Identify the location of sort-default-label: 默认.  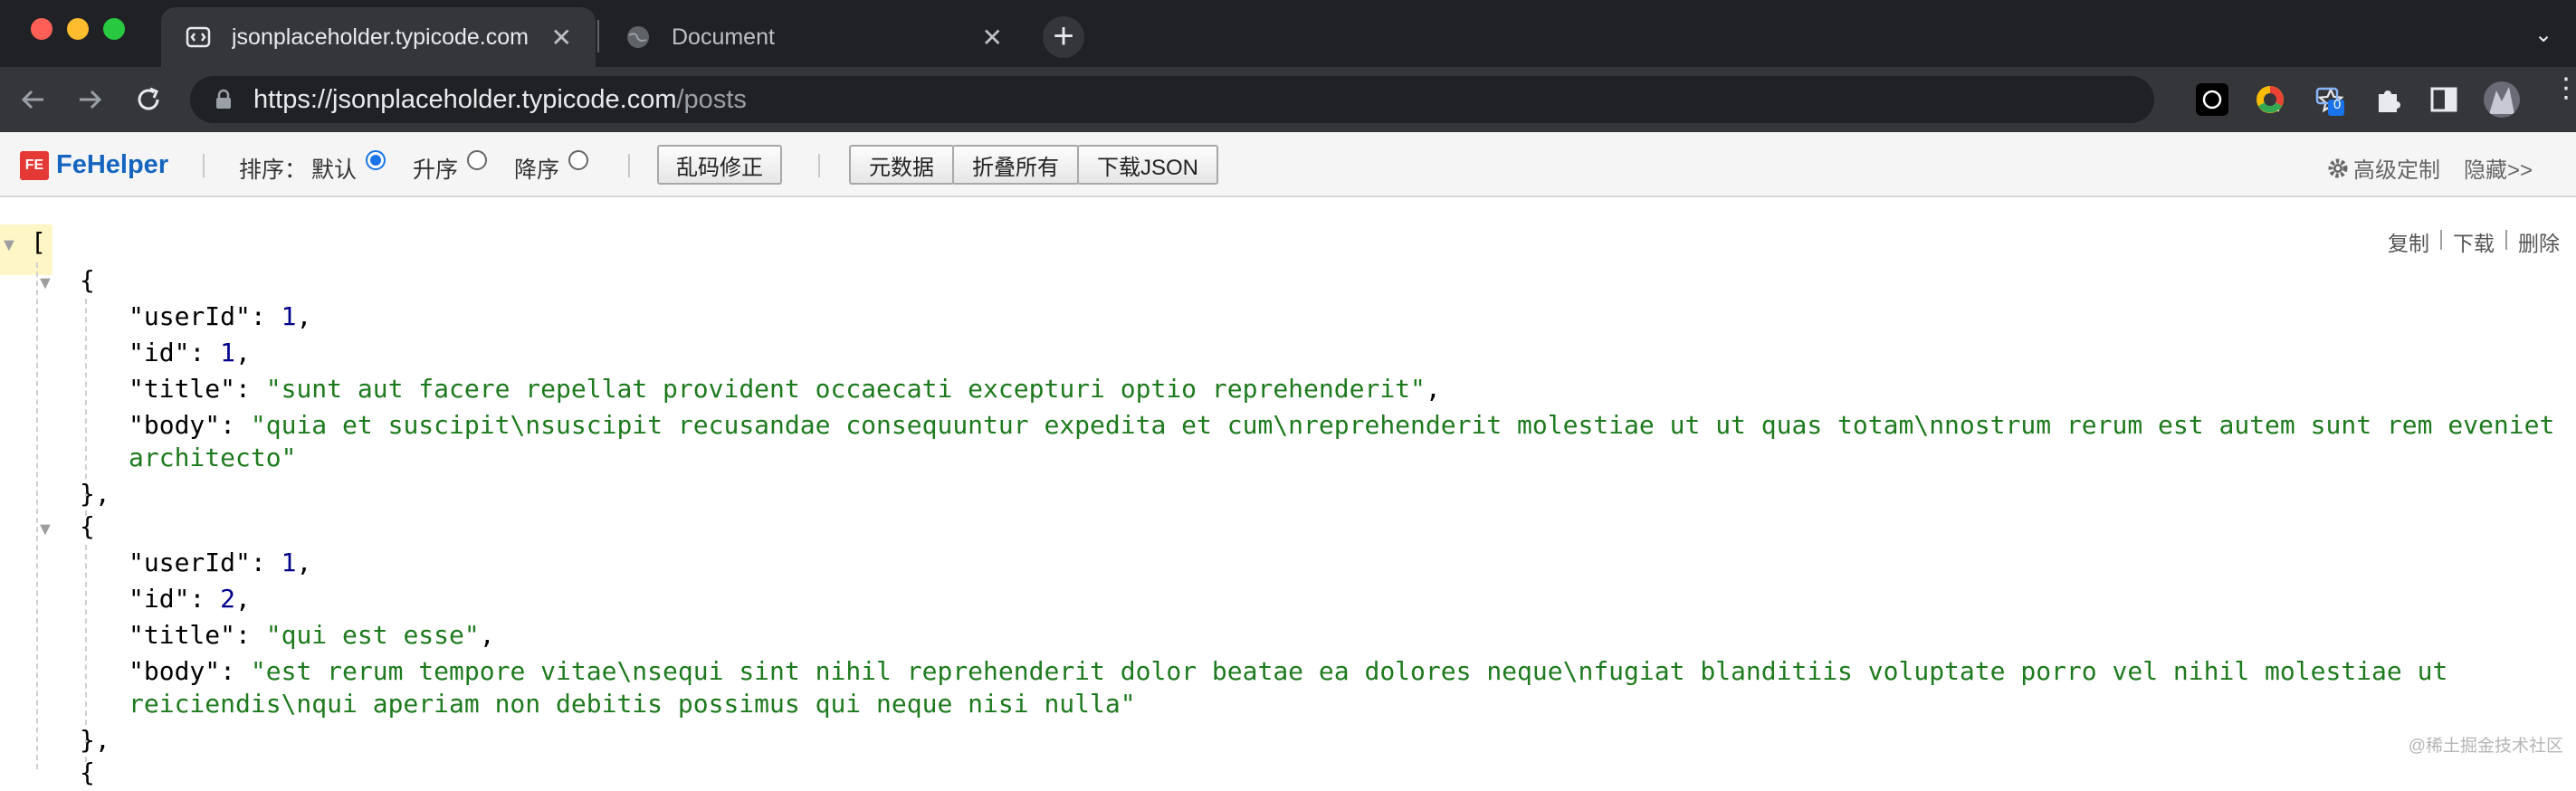
(335, 170).